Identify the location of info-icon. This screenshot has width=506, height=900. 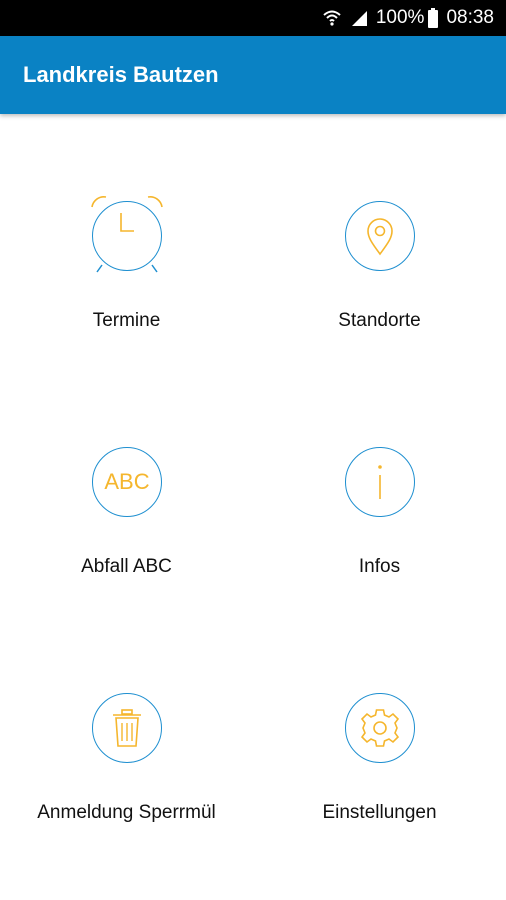
(380, 482).